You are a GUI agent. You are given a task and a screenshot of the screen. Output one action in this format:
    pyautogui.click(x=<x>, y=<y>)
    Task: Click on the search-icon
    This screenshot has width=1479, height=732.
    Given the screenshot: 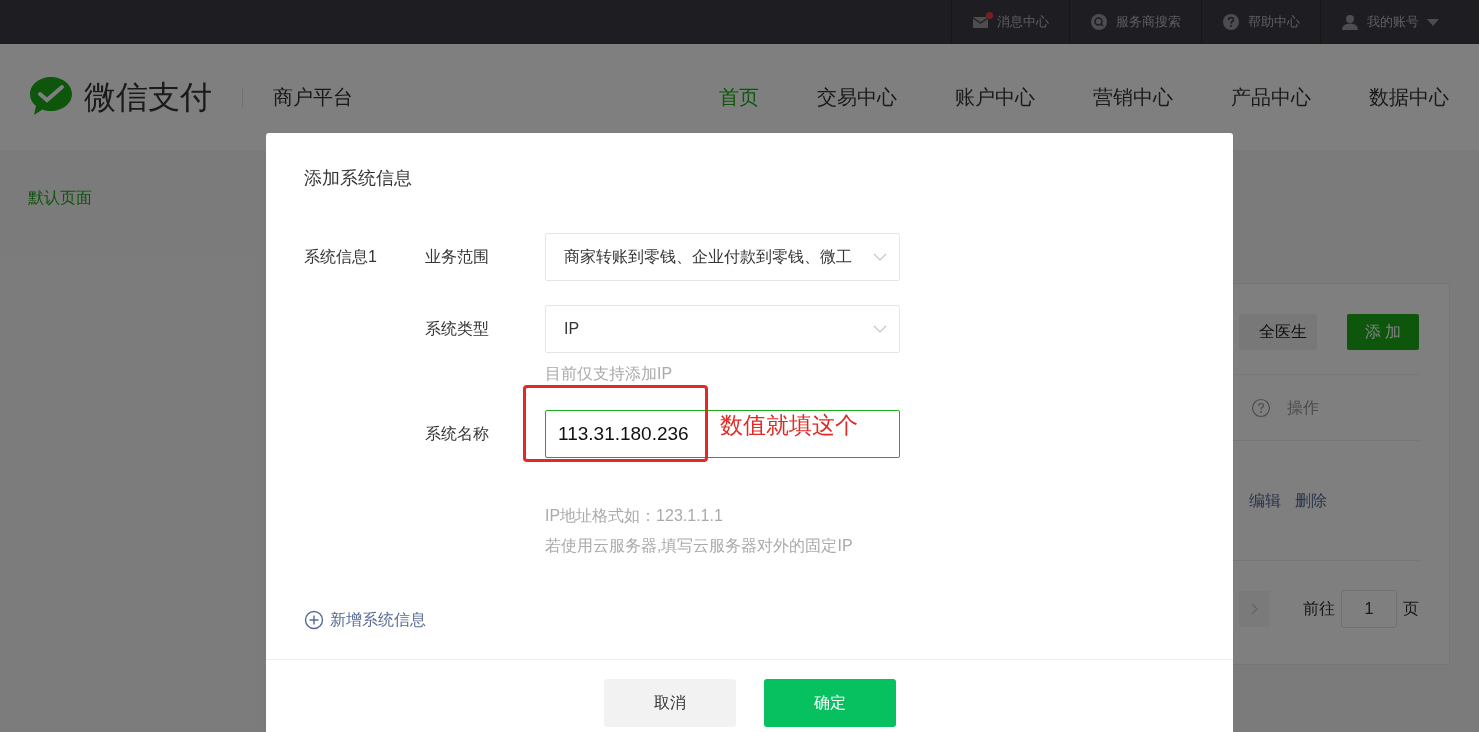 What is the action you would take?
    pyautogui.click(x=1099, y=22)
    